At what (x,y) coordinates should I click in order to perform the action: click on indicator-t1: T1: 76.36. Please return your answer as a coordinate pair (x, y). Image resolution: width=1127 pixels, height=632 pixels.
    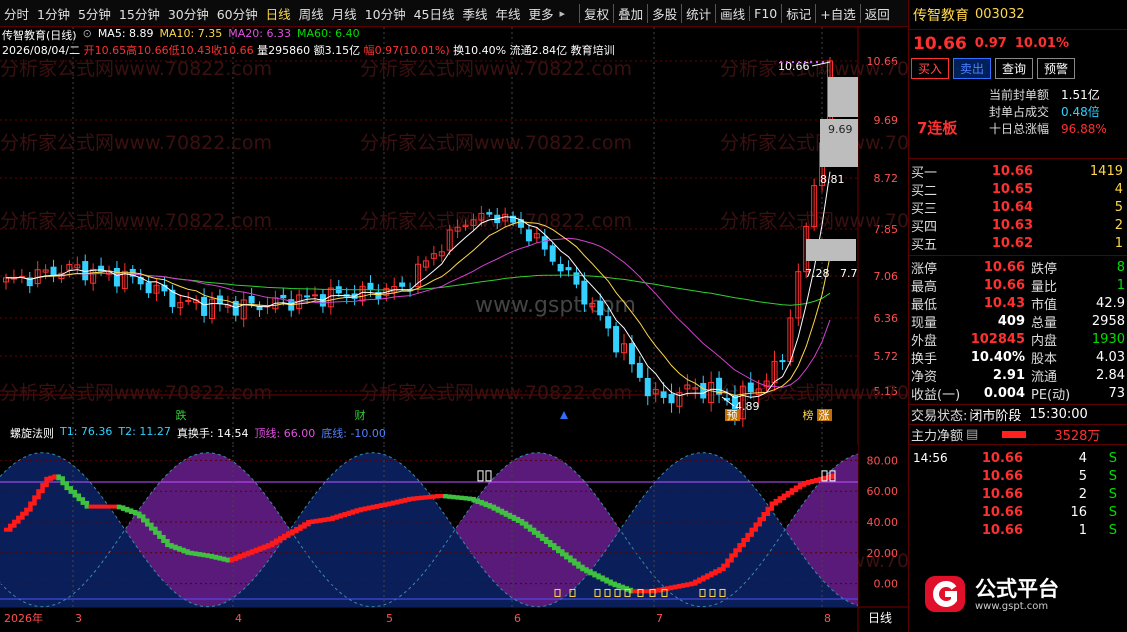
    Looking at the image, I should click on (86, 431).